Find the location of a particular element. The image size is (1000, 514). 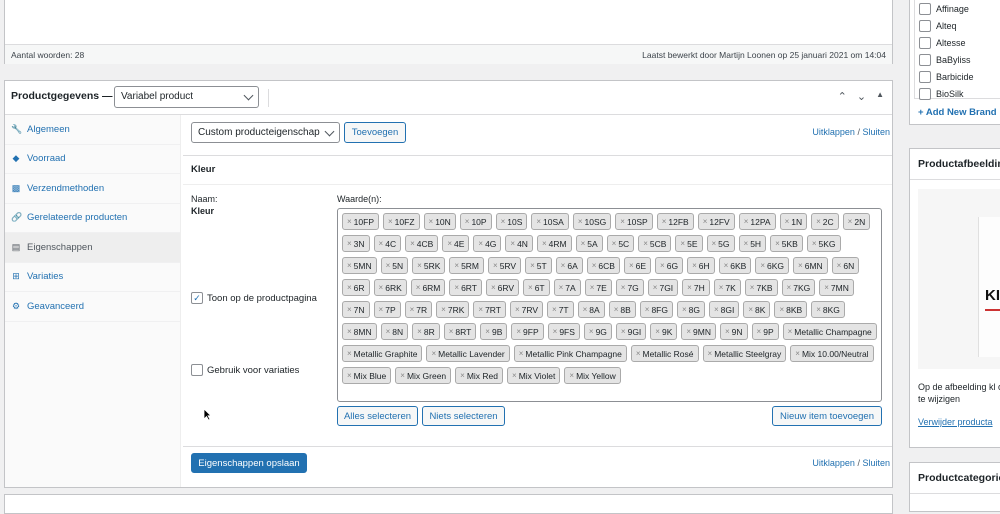

value-chip: × 5E is located at coordinates (689, 243).